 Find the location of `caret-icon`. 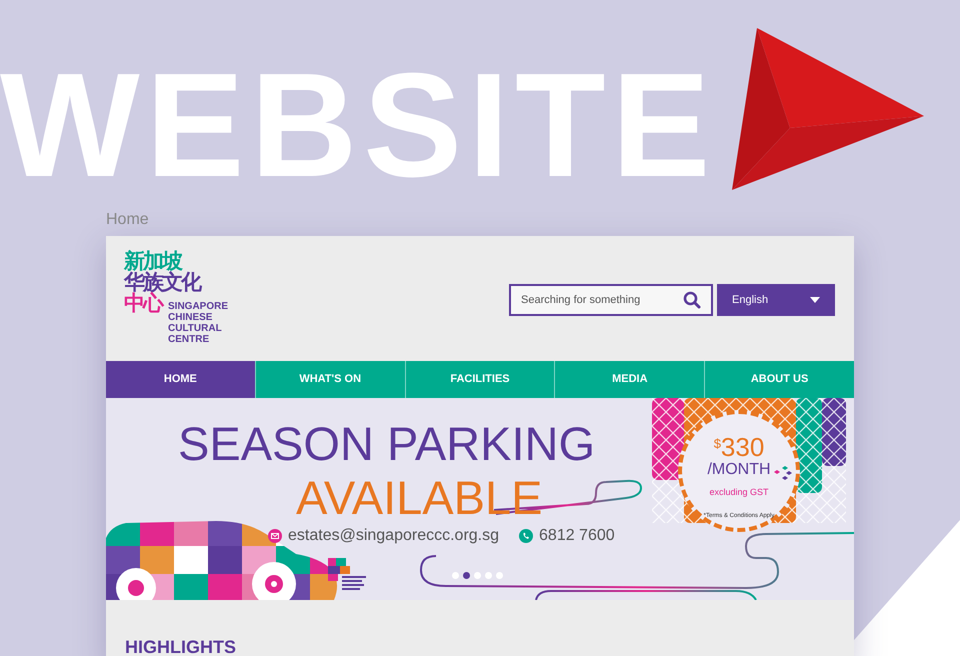

caret-icon is located at coordinates (815, 300).